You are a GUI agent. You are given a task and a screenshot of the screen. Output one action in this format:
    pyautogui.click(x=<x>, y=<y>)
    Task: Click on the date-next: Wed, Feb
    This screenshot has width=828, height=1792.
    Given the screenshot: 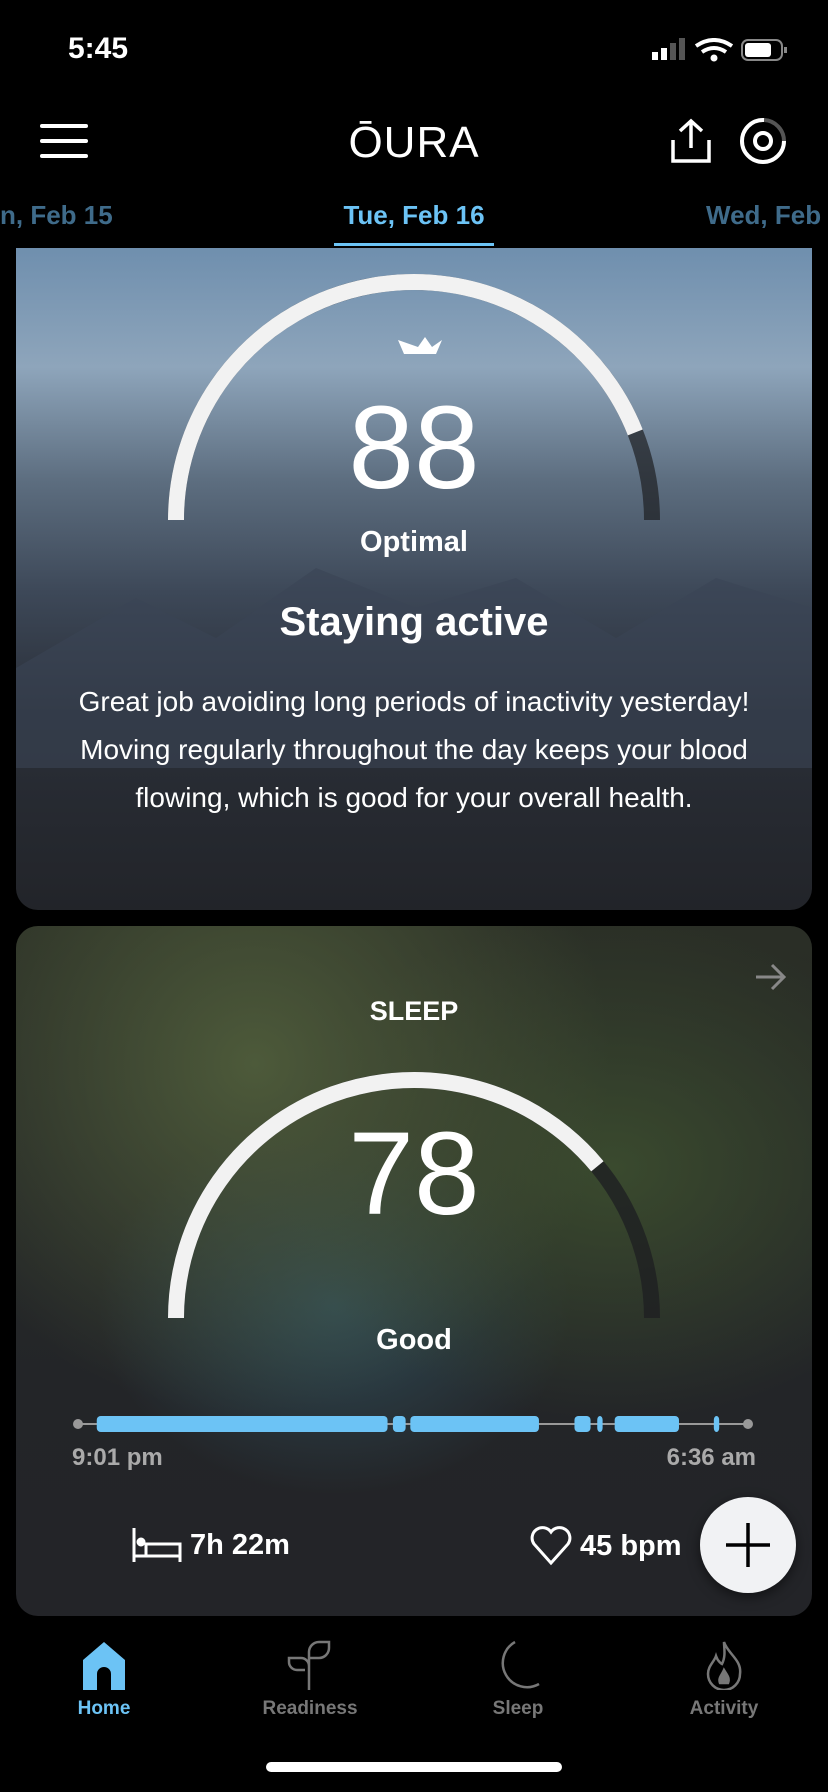 What is the action you would take?
    pyautogui.click(x=763, y=215)
    